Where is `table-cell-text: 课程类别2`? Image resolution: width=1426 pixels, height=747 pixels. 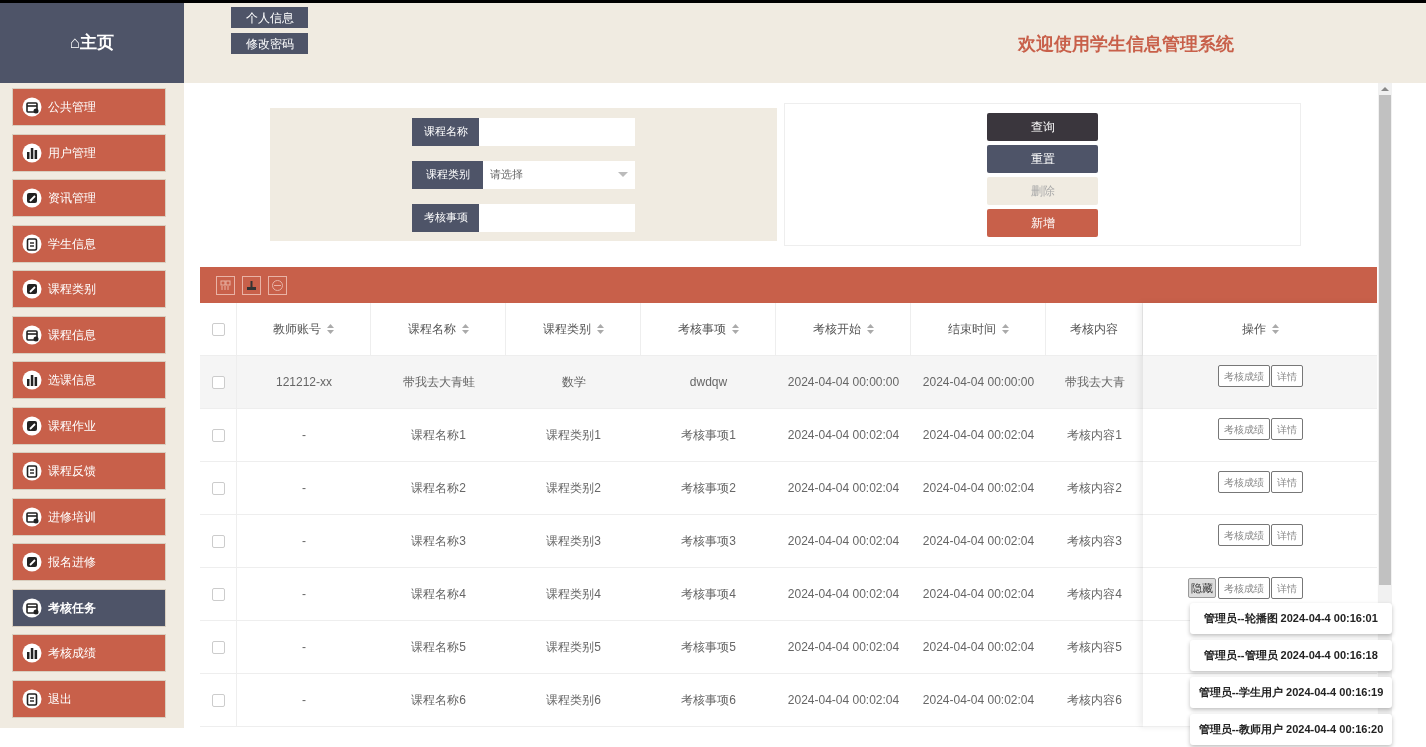 table-cell-text: 课程类别2 is located at coordinates (573, 488).